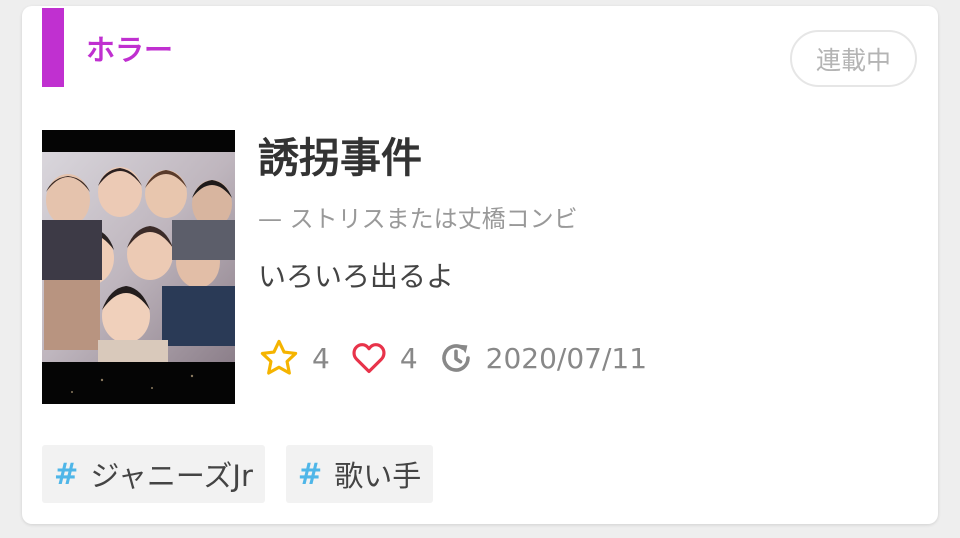 This screenshot has height=538, width=960. I want to click on genre-label: ホラー, so click(129, 50).